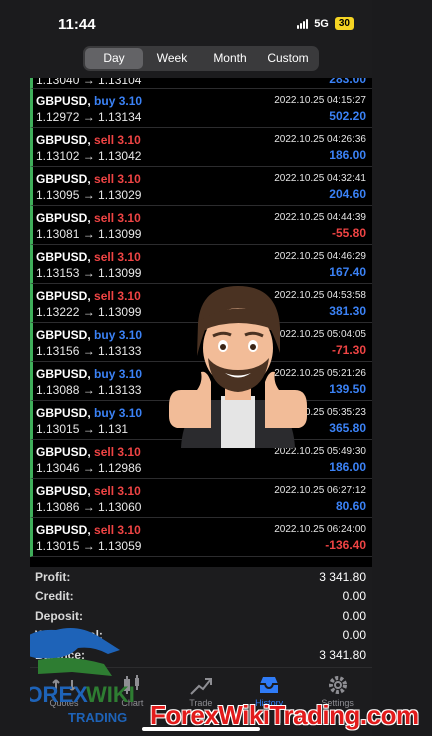 The width and height of the screenshot is (432, 736). What do you see at coordinates (172, 58) in the screenshot?
I see `tab-week: Week` at bounding box center [172, 58].